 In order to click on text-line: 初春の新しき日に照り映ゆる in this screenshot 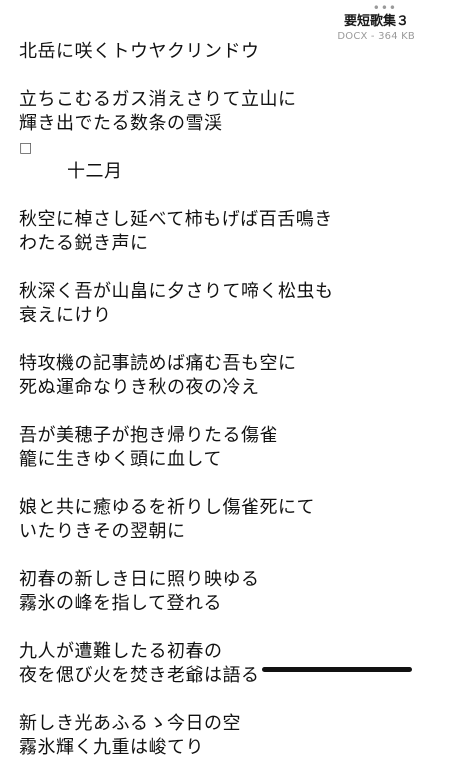, I will do `click(139, 579)`.